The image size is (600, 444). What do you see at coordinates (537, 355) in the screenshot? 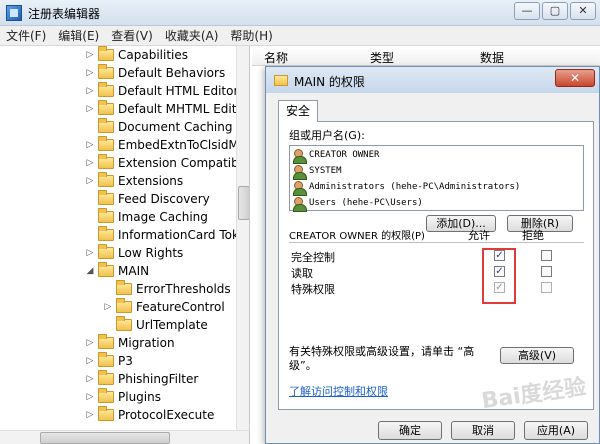
I see `advanced-button: 高级(V)` at bounding box center [537, 355].